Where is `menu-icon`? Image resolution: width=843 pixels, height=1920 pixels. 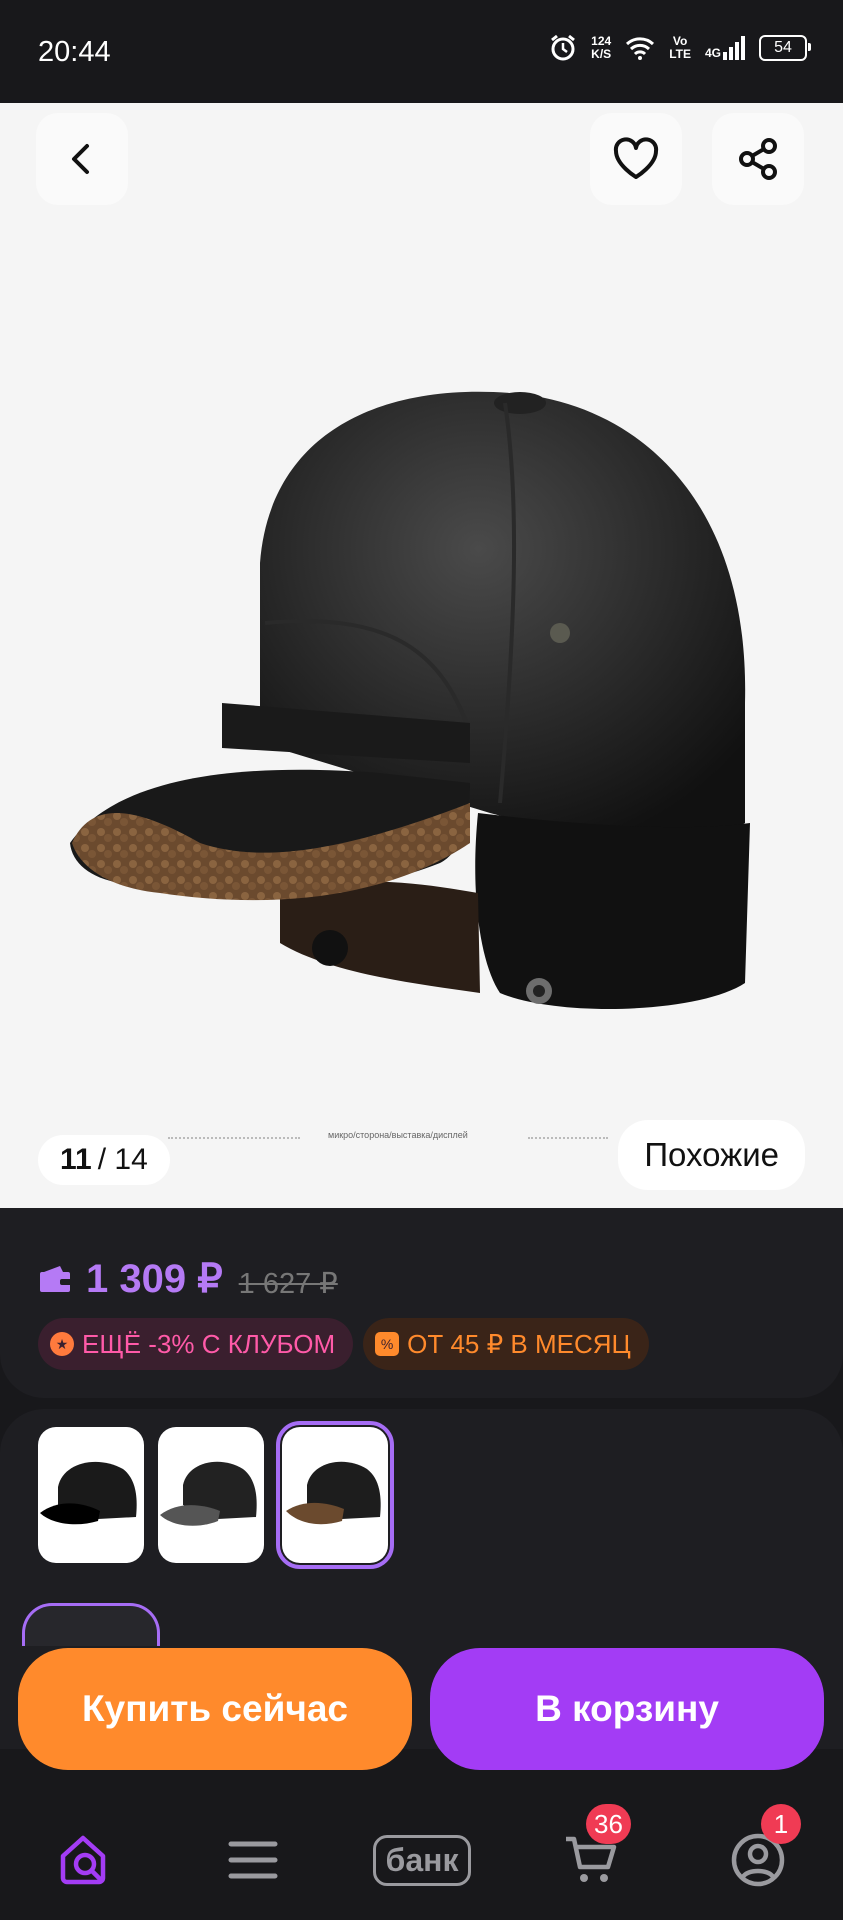 menu-icon is located at coordinates (253, 1860).